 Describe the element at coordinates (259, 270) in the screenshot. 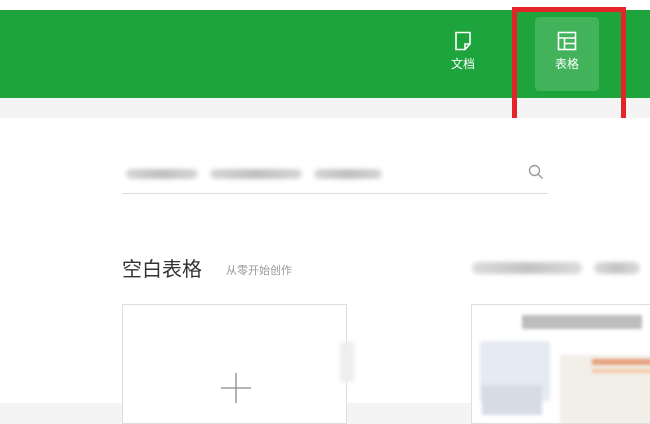

I see `section-subtitle: 从零开始创作` at that location.